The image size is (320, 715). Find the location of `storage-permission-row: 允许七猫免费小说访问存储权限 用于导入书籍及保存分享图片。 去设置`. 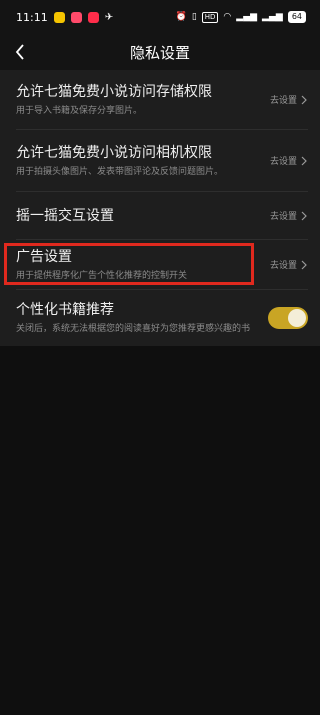

storage-permission-row: 允许七猫免费小说访问存储权限 用于导入书籍及保存分享图片。 去设置 is located at coordinates (162, 100).